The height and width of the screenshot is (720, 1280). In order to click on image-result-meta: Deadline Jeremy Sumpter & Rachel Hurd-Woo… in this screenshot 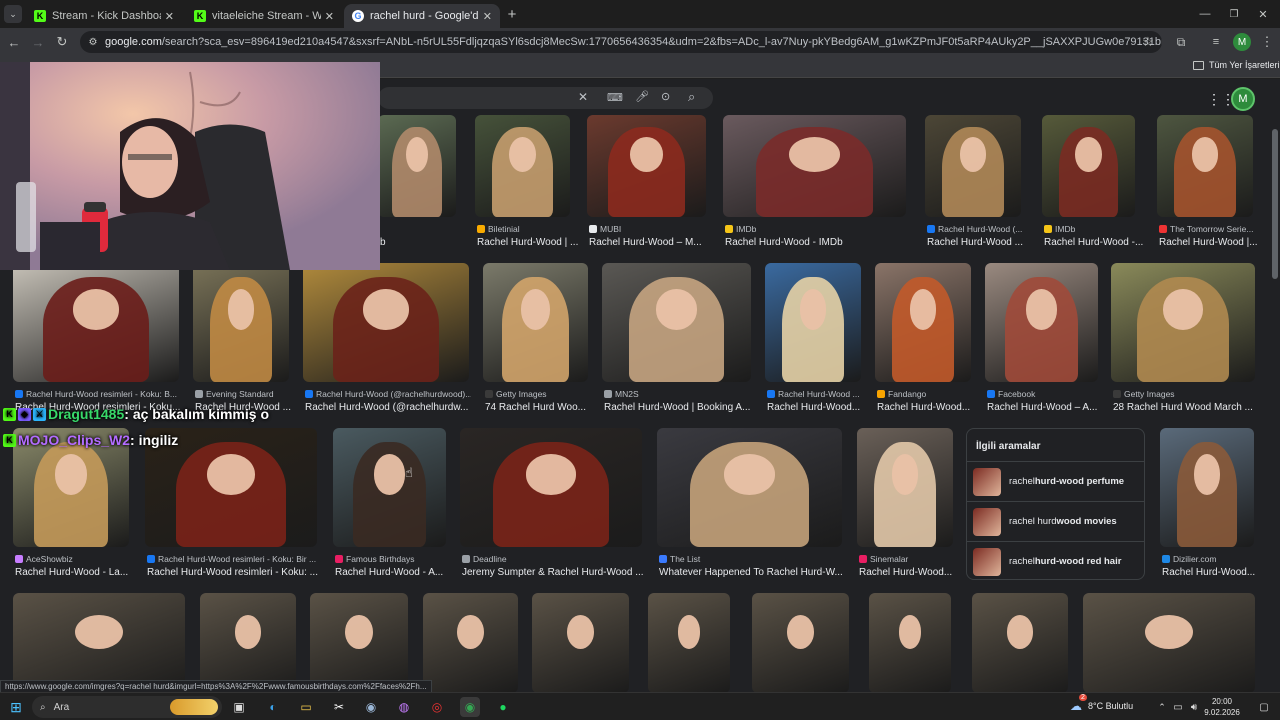, I will do `click(553, 565)`.